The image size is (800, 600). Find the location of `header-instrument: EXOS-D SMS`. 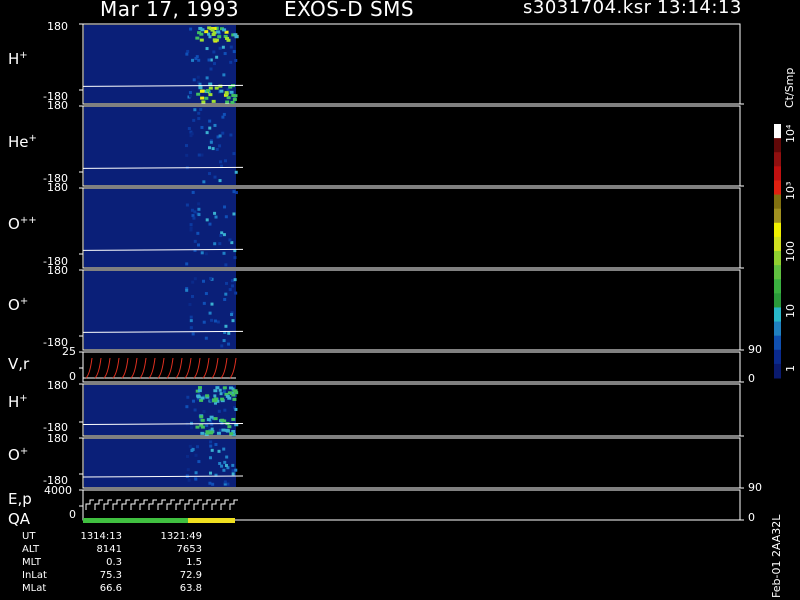

header-instrument: EXOS-D SMS is located at coordinates (349, 10).